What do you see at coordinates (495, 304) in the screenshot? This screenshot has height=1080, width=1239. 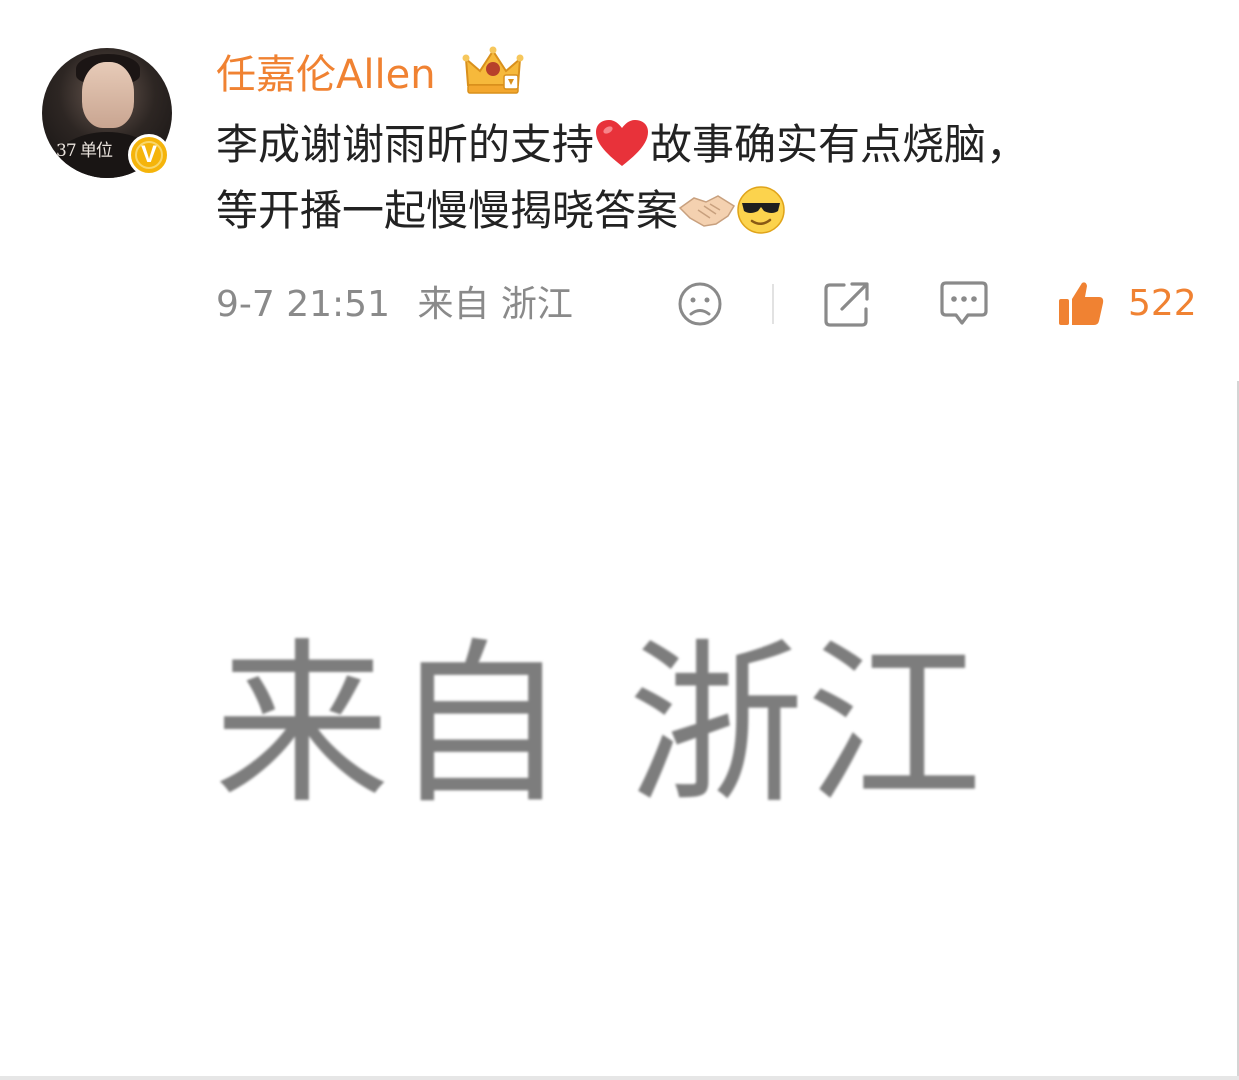 I see `comment-location: 来自 浙江` at bounding box center [495, 304].